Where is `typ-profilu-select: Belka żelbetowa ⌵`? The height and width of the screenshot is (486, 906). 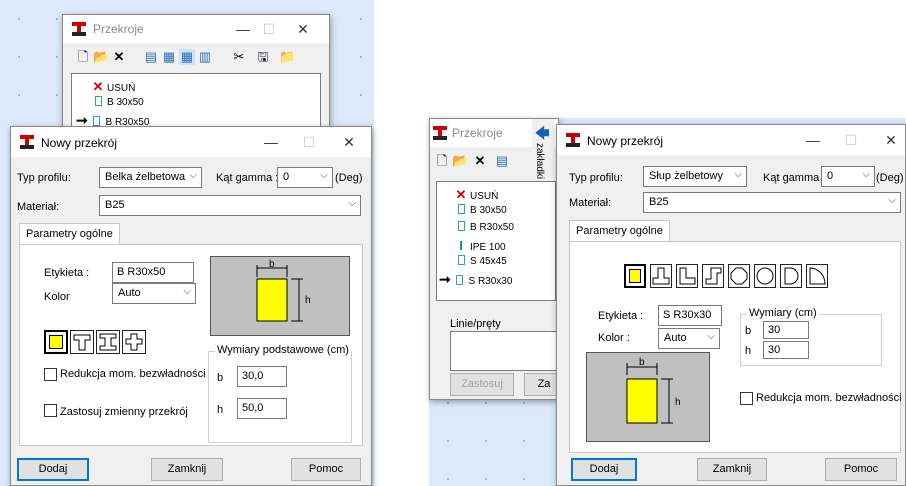 typ-profilu-select: Belka żelbetowa ⌵ is located at coordinates (150, 177).